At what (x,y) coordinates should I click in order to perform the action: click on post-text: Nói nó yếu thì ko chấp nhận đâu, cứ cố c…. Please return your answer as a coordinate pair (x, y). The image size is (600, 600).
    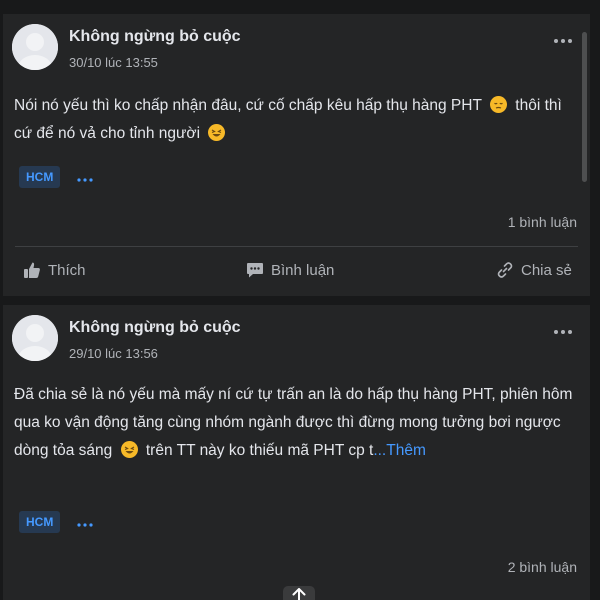
    Looking at the image, I should click on (295, 120).